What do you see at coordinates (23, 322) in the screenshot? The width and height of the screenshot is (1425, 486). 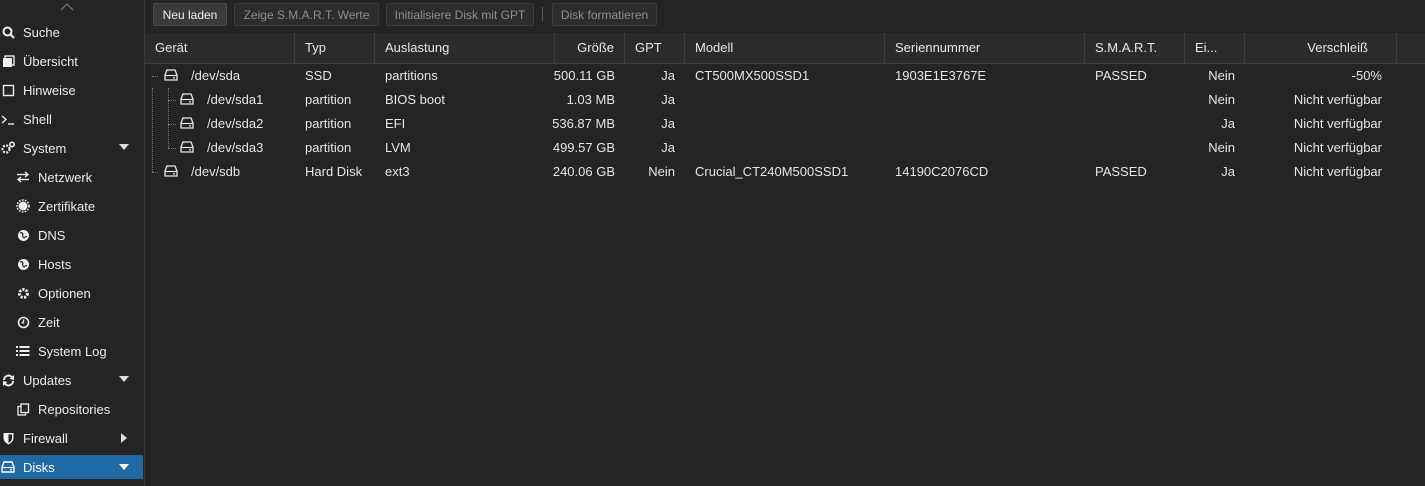 I see `clock-icon` at bounding box center [23, 322].